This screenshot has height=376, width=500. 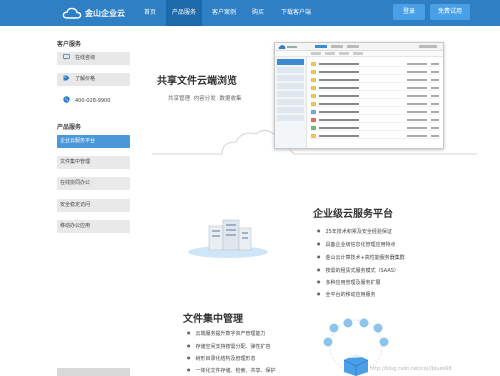 I want to click on sidebar-item-collaboration: 在线协同办公, so click(x=93, y=183).